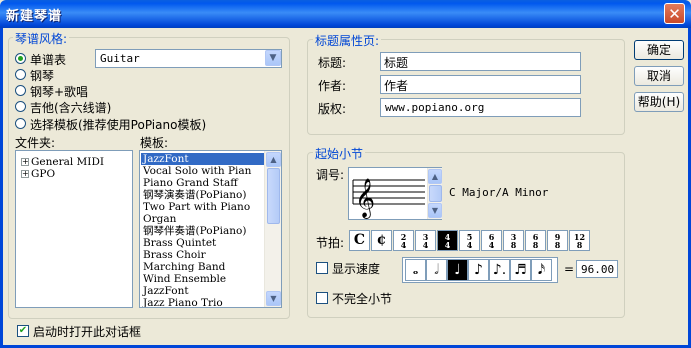 The width and height of the screenshot is (691, 348). Describe the element at coordinates (118, 125) in the screenshot. I see `style-option-label: 选择模板(推荐使用PoPiano模板)` at that location.